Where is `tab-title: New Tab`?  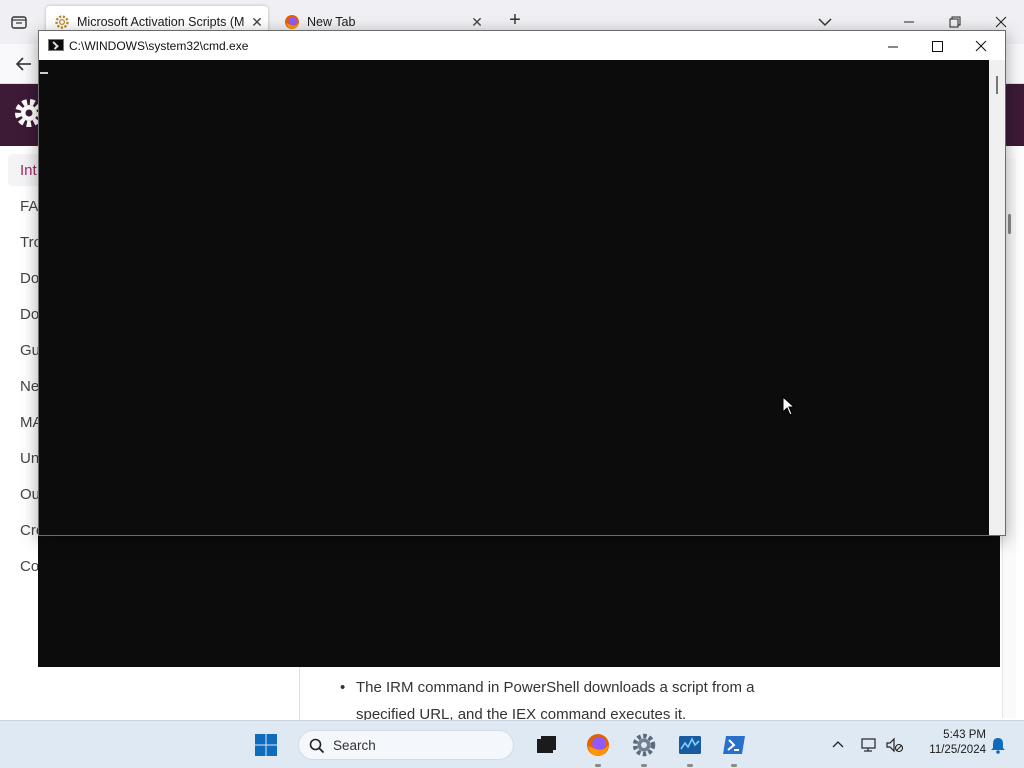 tab-title: New Tab is located at coordinates (331, 22).